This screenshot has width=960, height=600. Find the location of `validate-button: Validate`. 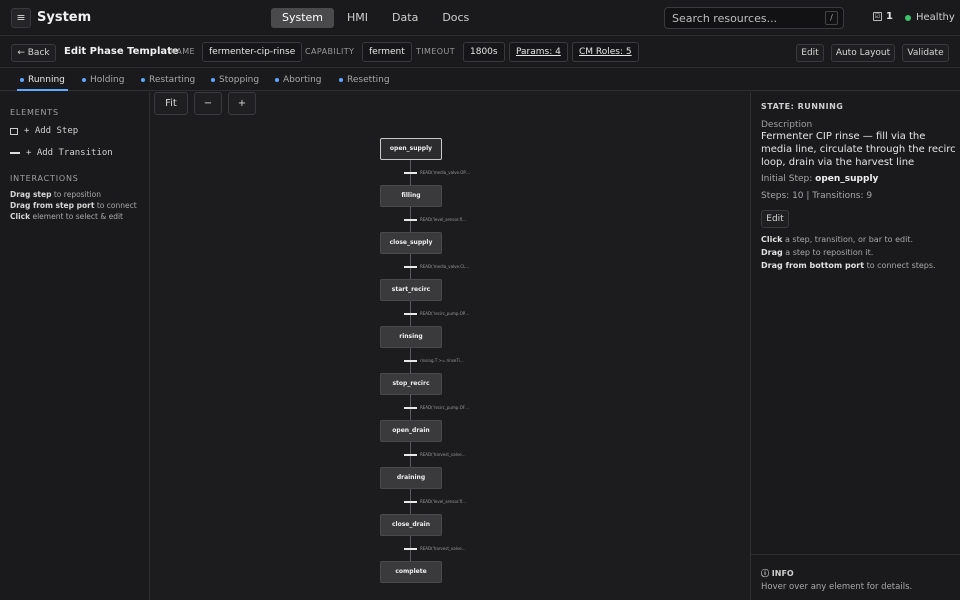

validate-button: Validate is located at coordinates (925, 53).